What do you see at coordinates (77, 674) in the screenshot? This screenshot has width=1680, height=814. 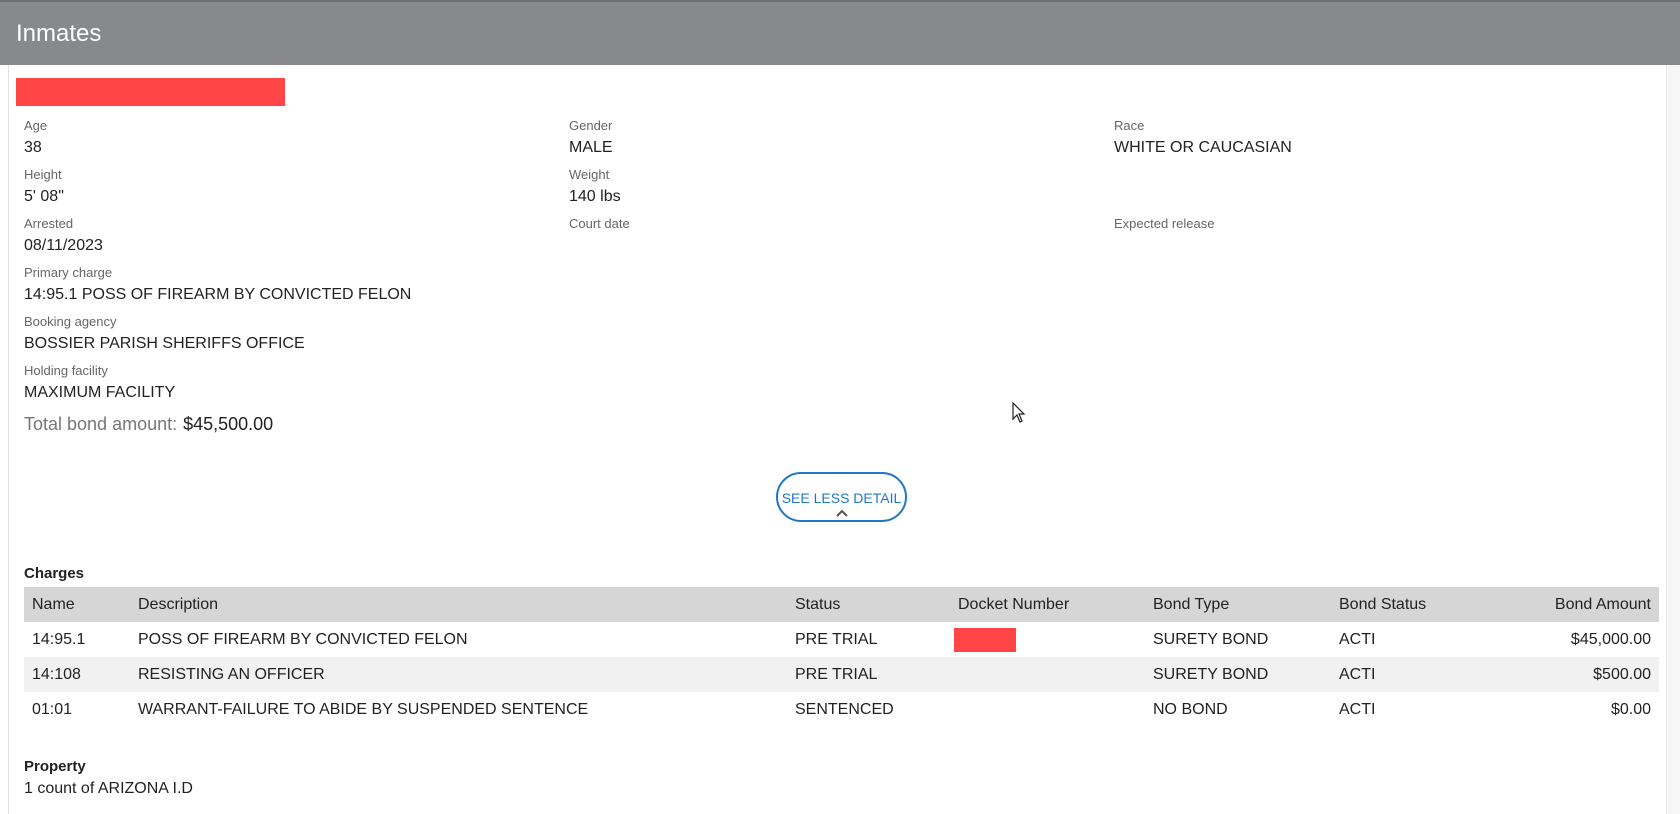 I see `charge-name: 14:108` at bounding box center [77, 674].